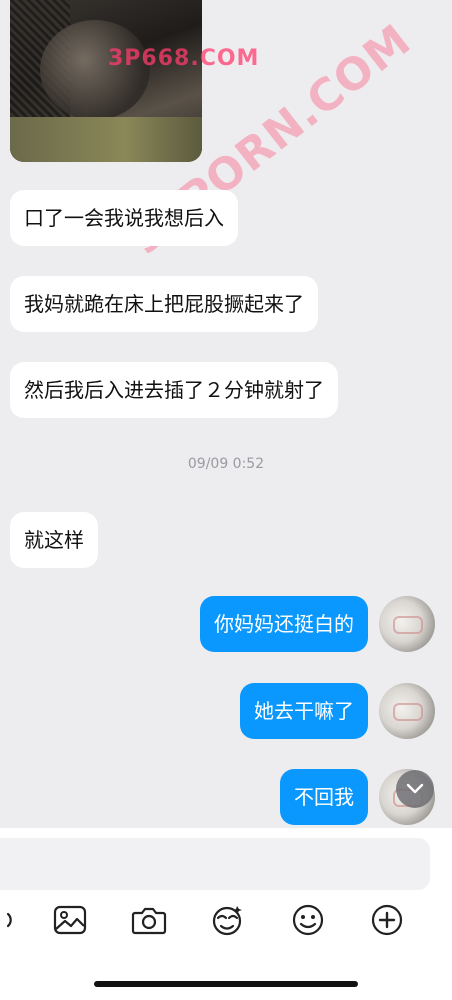 The width and height of the screenshot is (452, 1000). I want to click on chevron-down-icon, so click(415, 788).